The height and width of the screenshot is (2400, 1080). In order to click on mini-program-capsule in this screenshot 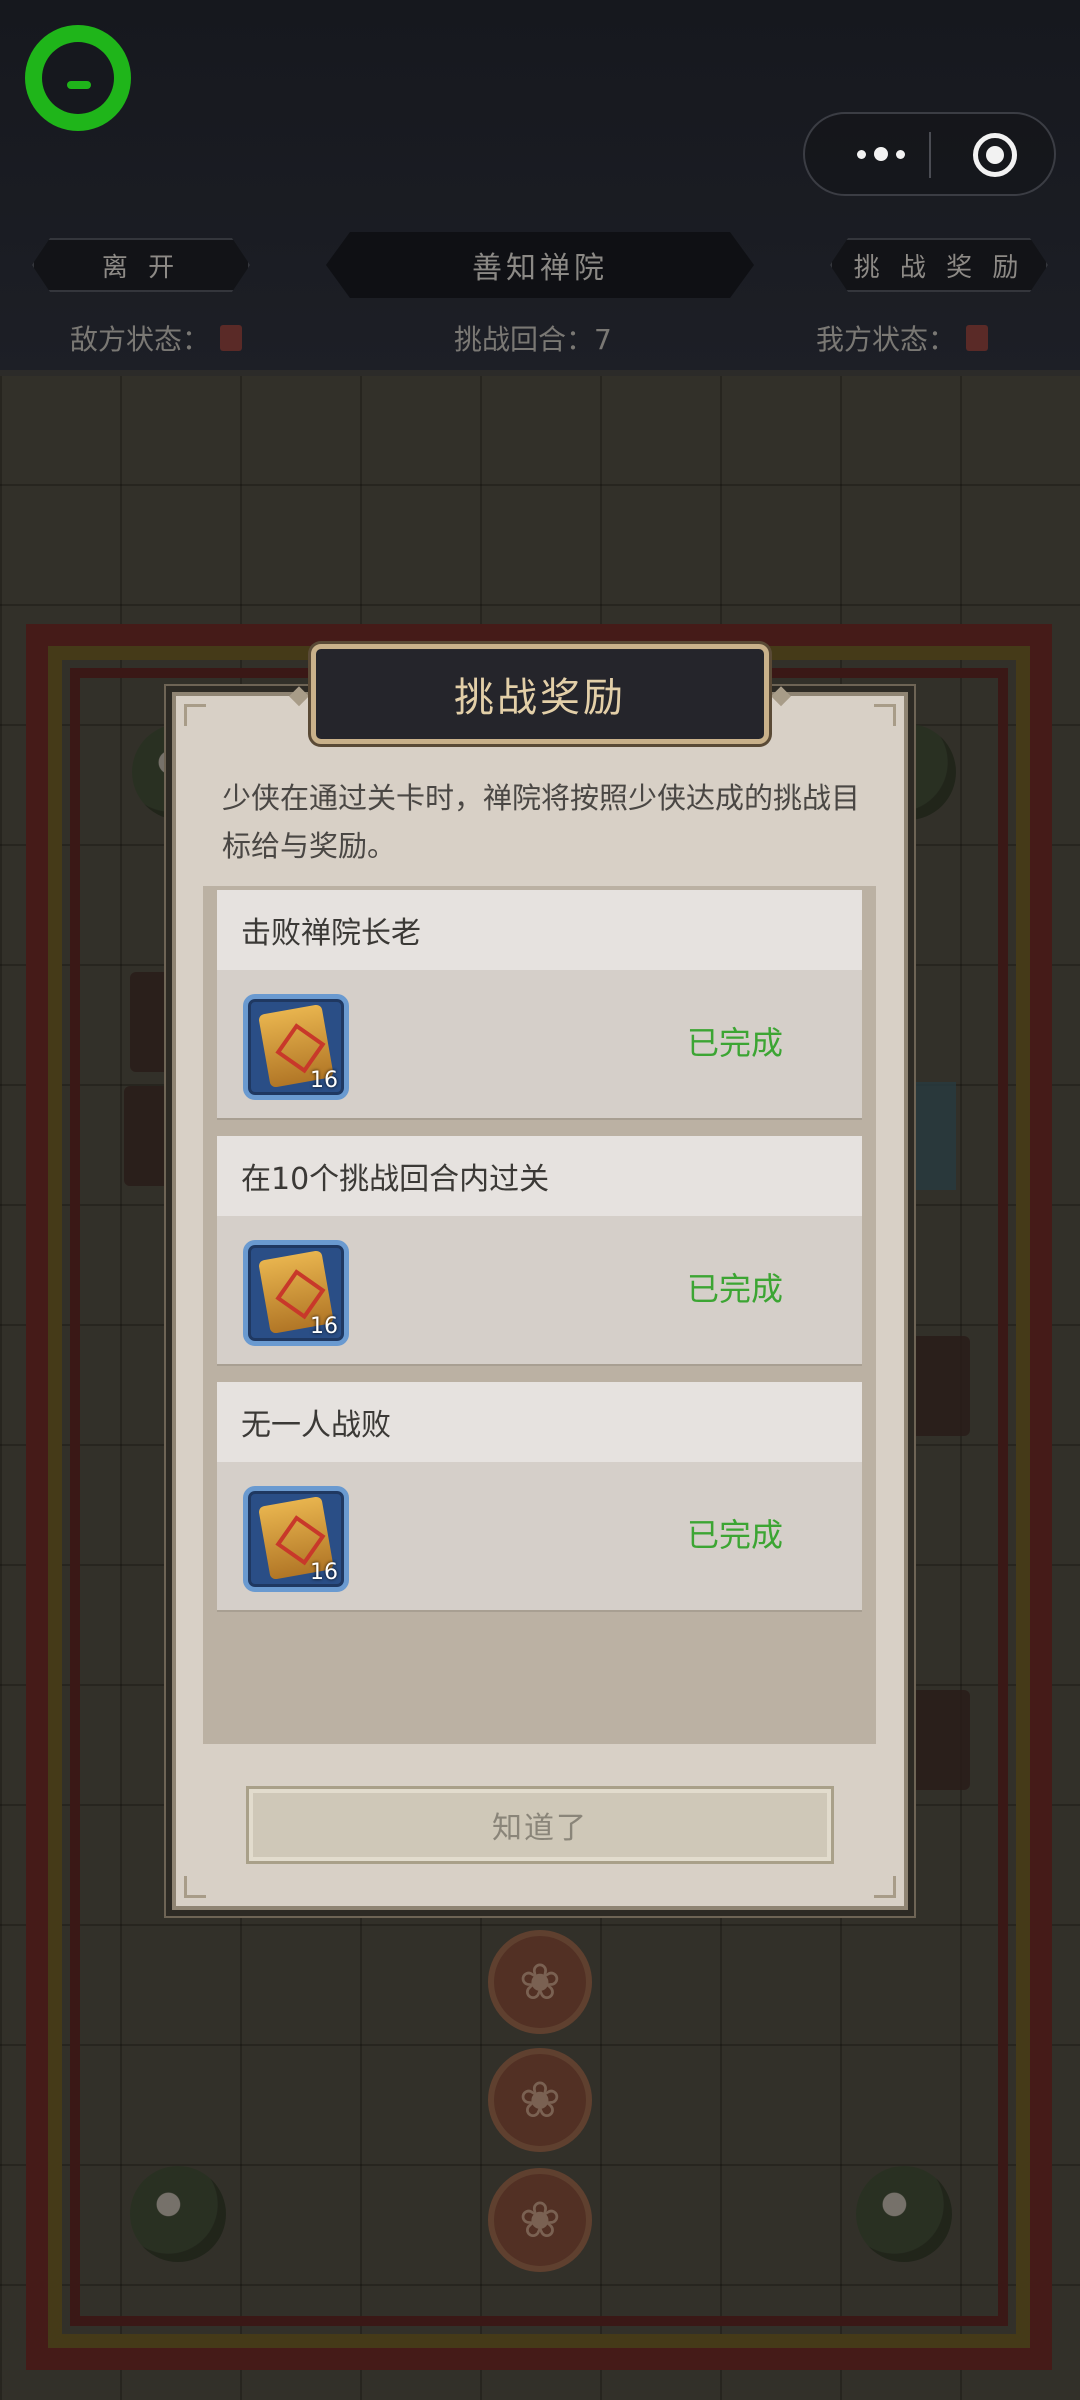, I will do `click(929, 154)`.